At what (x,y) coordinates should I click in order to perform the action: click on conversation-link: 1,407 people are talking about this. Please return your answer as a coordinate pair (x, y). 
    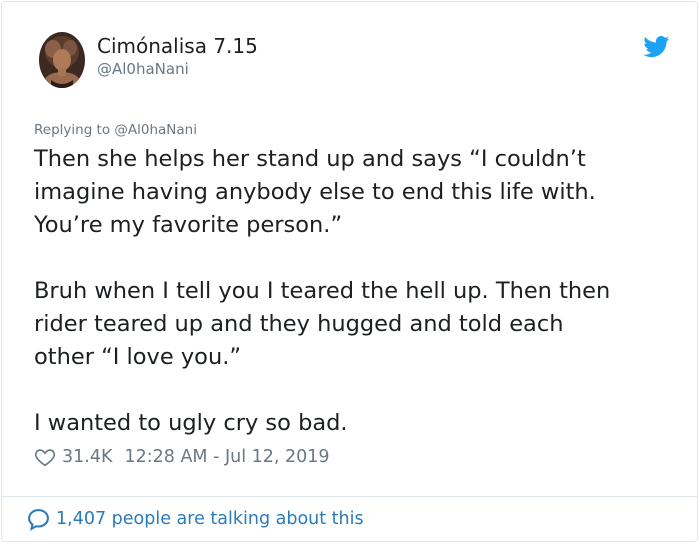
    Looking at the image, I should click on (195, 519).